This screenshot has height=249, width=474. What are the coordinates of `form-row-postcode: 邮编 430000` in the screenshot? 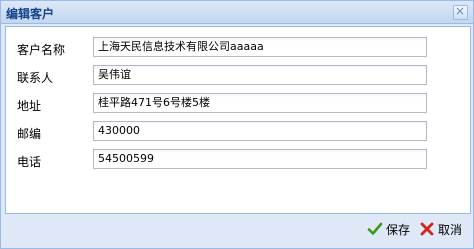 It's located at (238, 132).